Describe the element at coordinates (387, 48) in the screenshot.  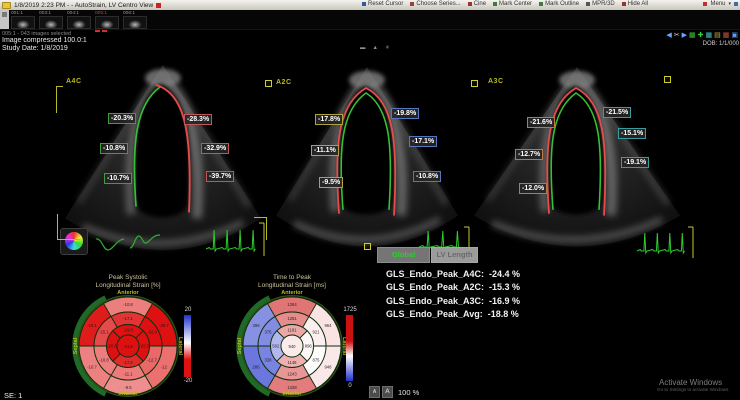
I see `marker-tool-icon: ✳` at that location.